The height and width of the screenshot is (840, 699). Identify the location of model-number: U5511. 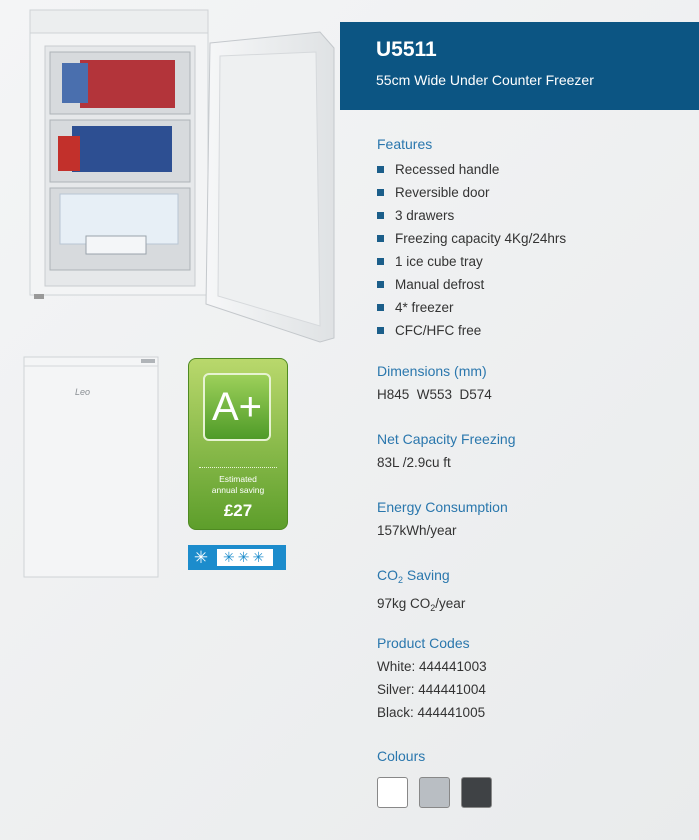
(406, 49).